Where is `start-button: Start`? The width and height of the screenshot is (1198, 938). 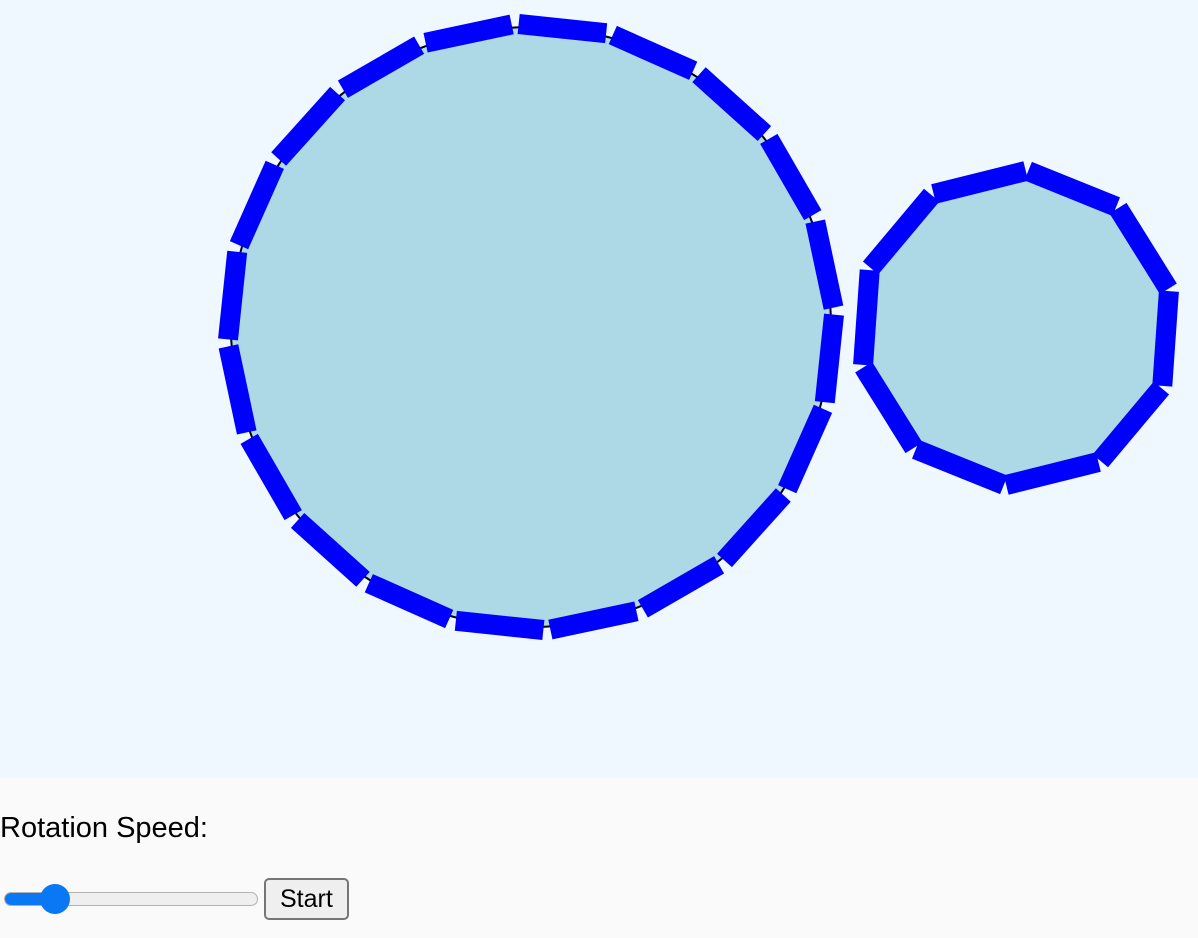
start-button: Start is located at coordinates (306, 899).